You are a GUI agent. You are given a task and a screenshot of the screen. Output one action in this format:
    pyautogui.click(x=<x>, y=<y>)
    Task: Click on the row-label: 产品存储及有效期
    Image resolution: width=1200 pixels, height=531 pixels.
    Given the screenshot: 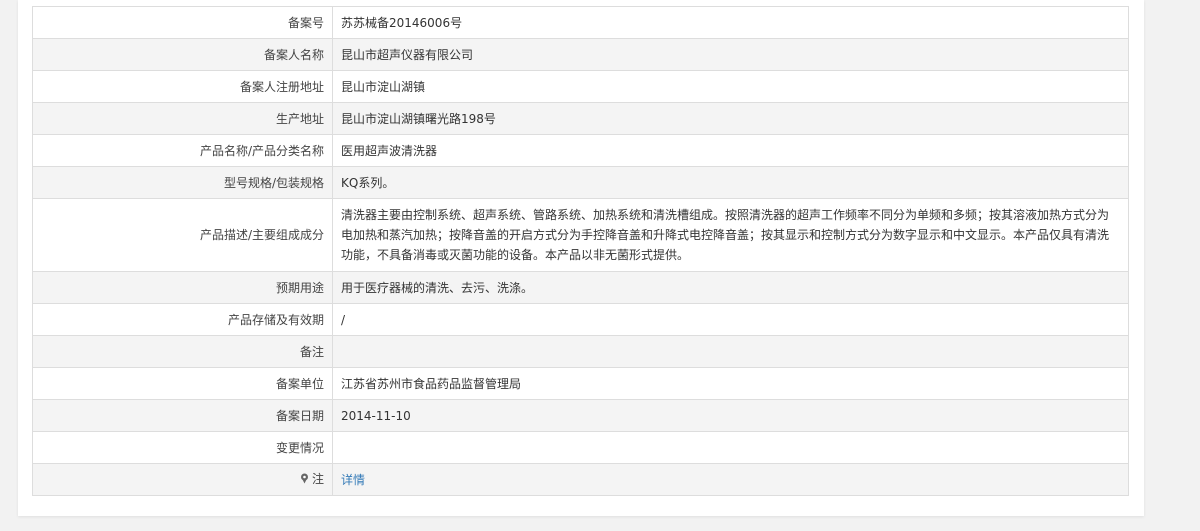 What is the action you would take?
    pyautogui.click(x=182, y=319)
    